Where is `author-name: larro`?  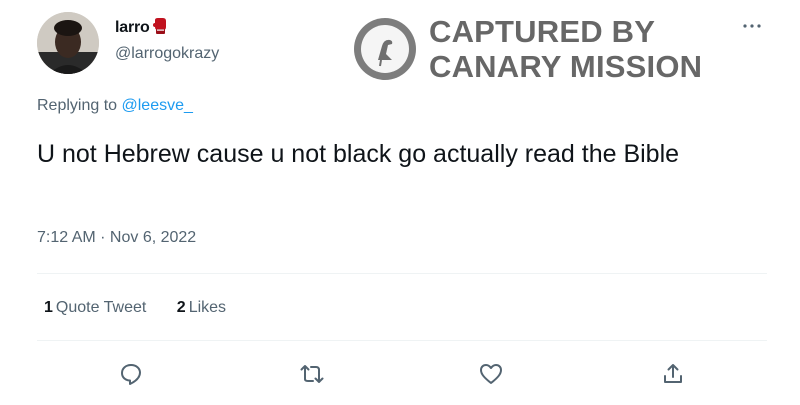
author-name: larro is located at coordinates (142, 28).